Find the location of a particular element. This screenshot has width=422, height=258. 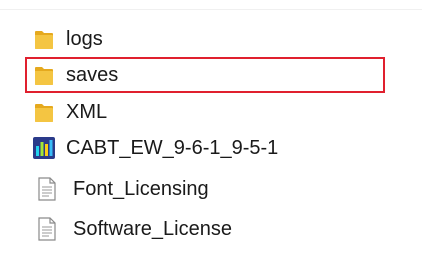

file-name: XML is located at coordinates (87, 112).